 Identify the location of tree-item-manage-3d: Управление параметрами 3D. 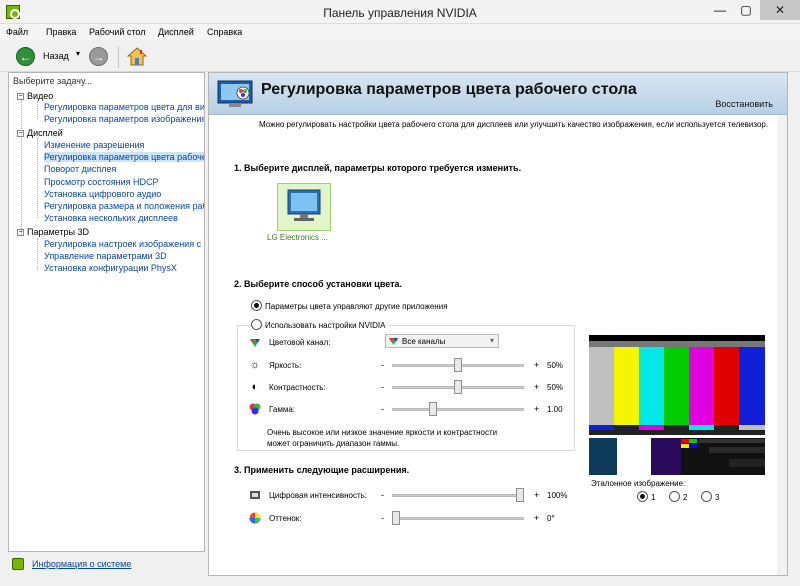
(124, 256).